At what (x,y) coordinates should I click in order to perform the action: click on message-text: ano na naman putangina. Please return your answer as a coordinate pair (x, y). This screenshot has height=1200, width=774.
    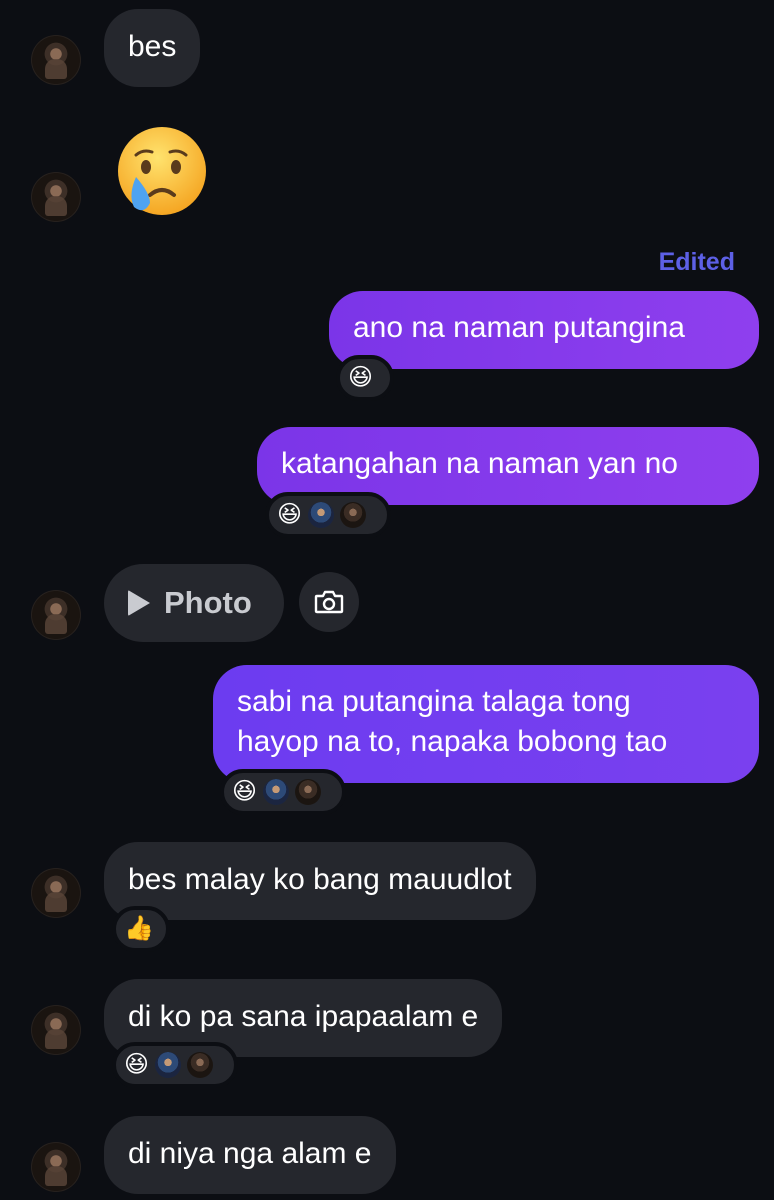
    Looking at the image, I should click on (519, 327).